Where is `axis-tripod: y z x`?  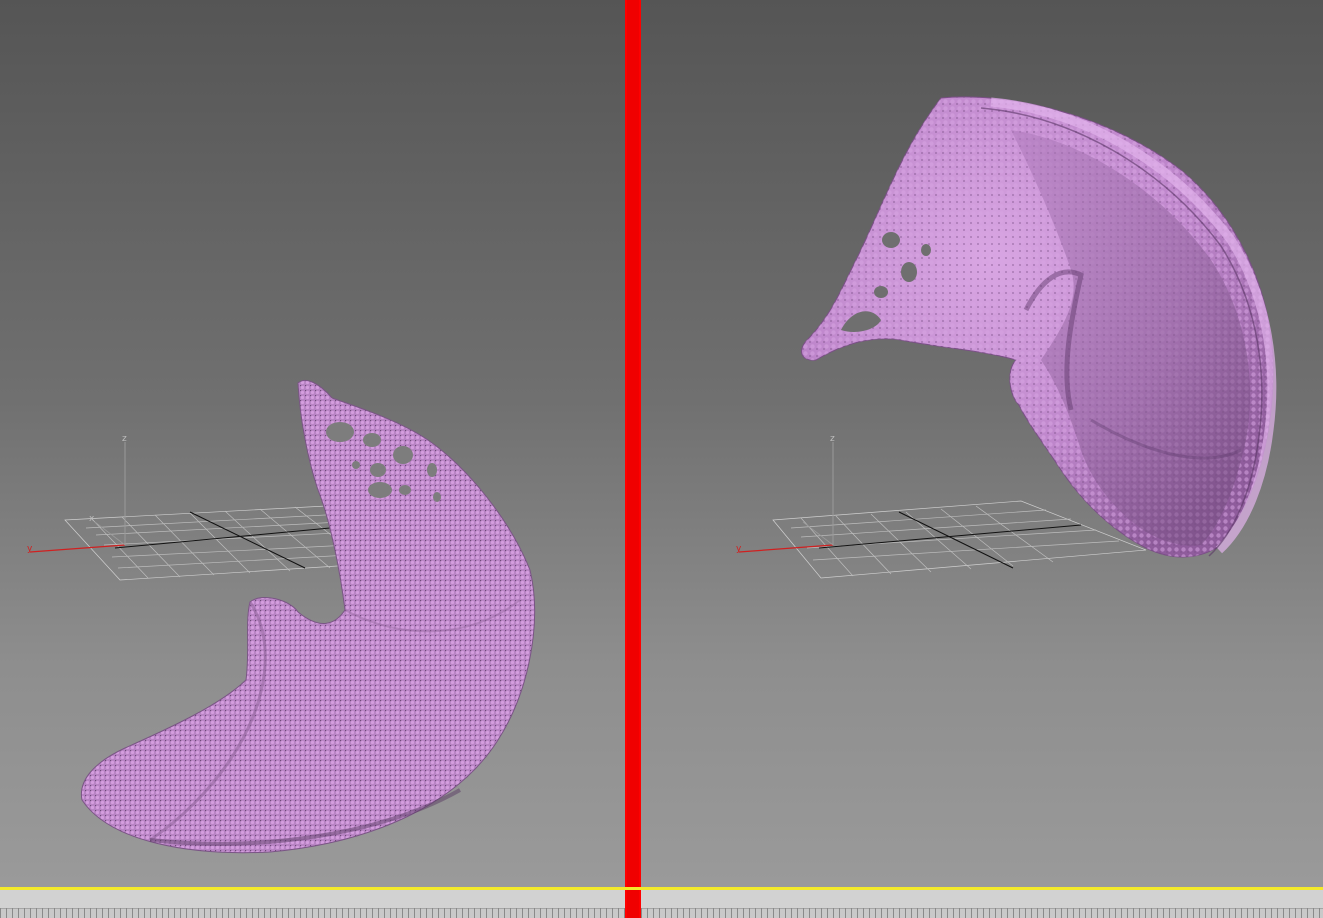
axis-tripod: y z x is located at coordinates (77, 494).